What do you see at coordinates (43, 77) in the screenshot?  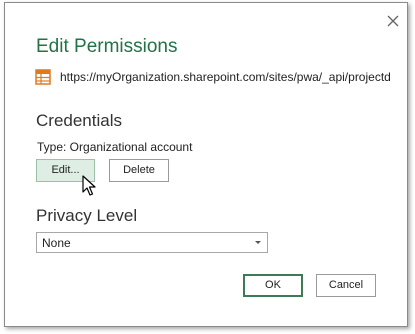 I see `table-icon` at bounding box center [43, 77].